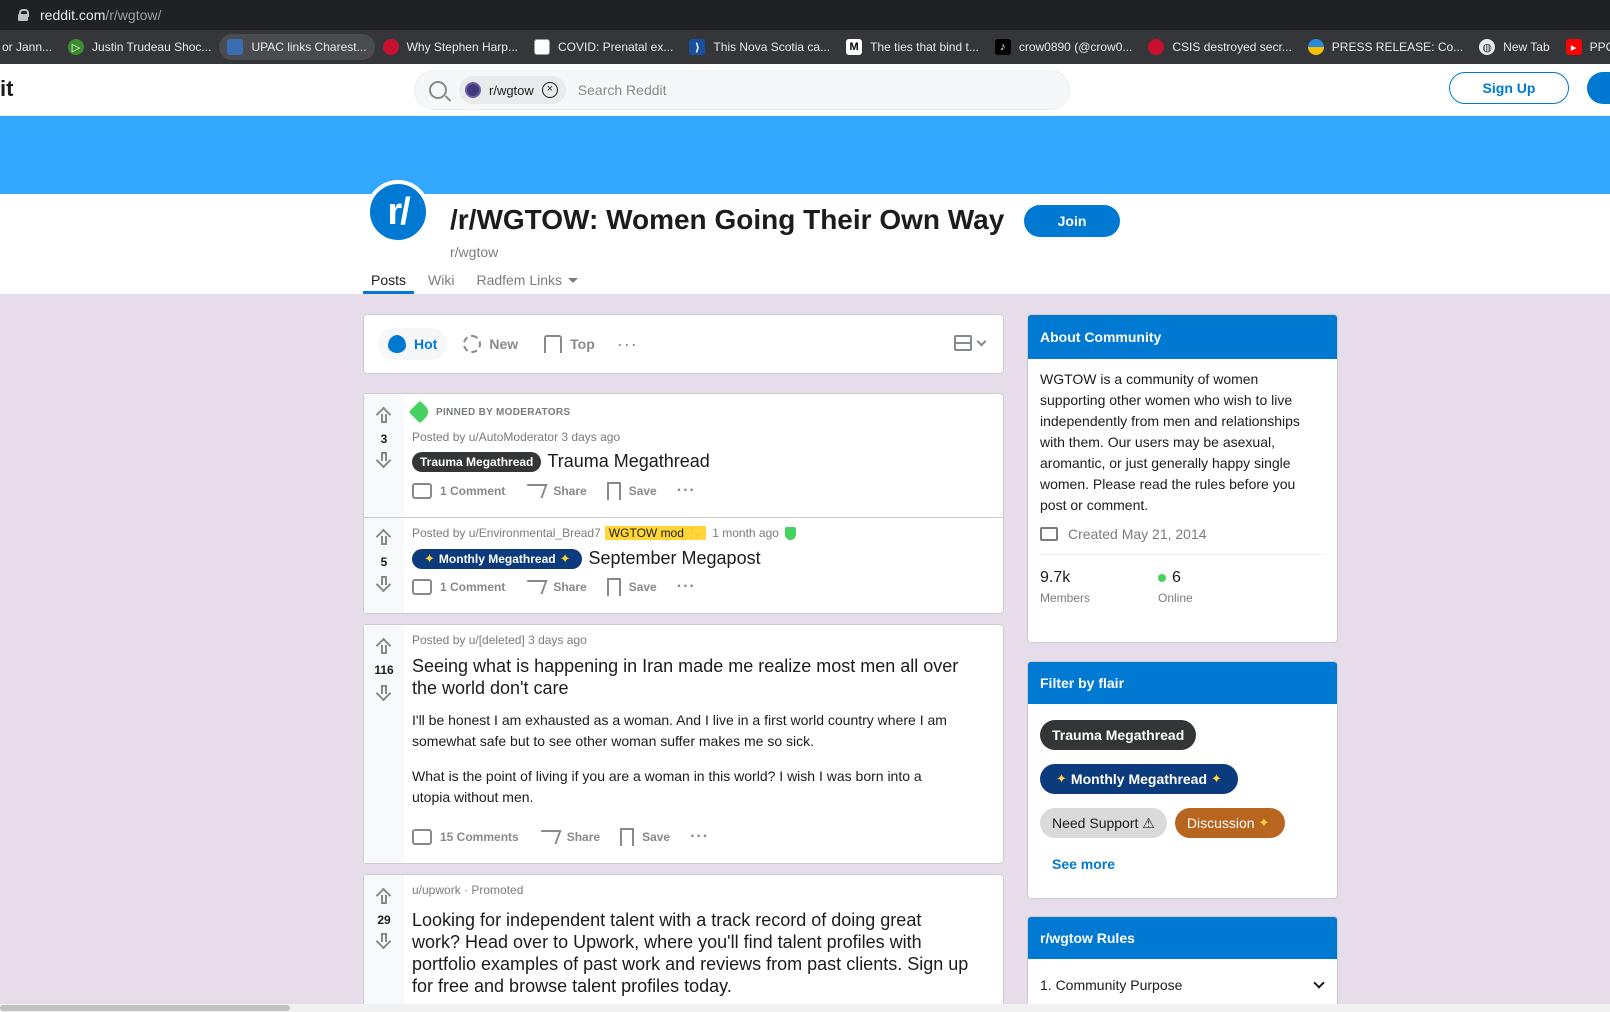 The image size is (1610, 1012). Describe the element at coordinates (1139, 779) in the screenshot. I see `flair-filter-monthly: ✦ Monthly Megathread ✦` at that location.